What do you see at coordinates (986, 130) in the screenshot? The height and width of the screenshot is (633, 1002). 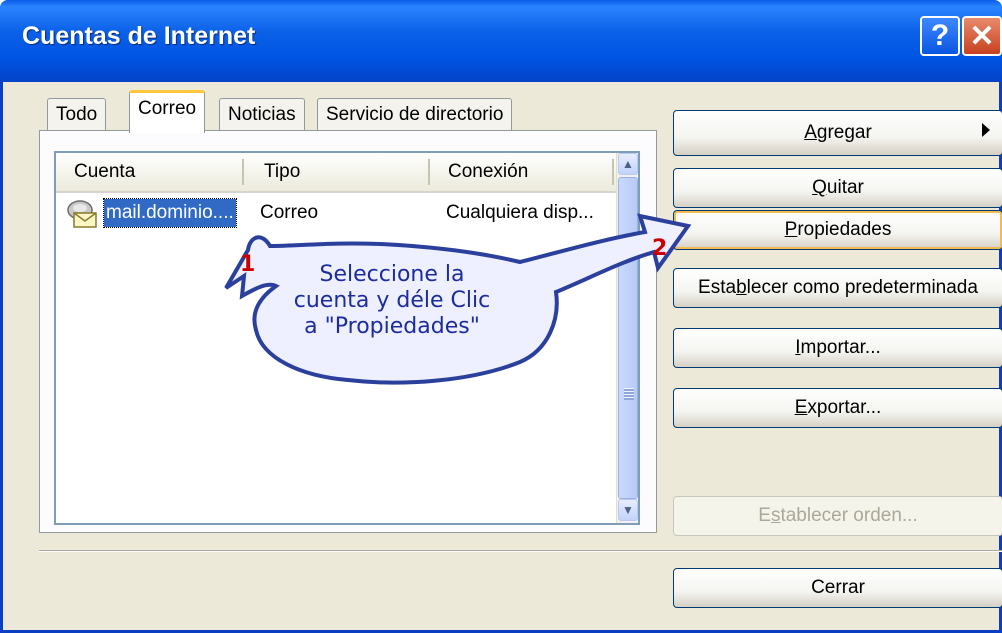 I see `submenu-arrow-icon` at bounding box center [986, 130].